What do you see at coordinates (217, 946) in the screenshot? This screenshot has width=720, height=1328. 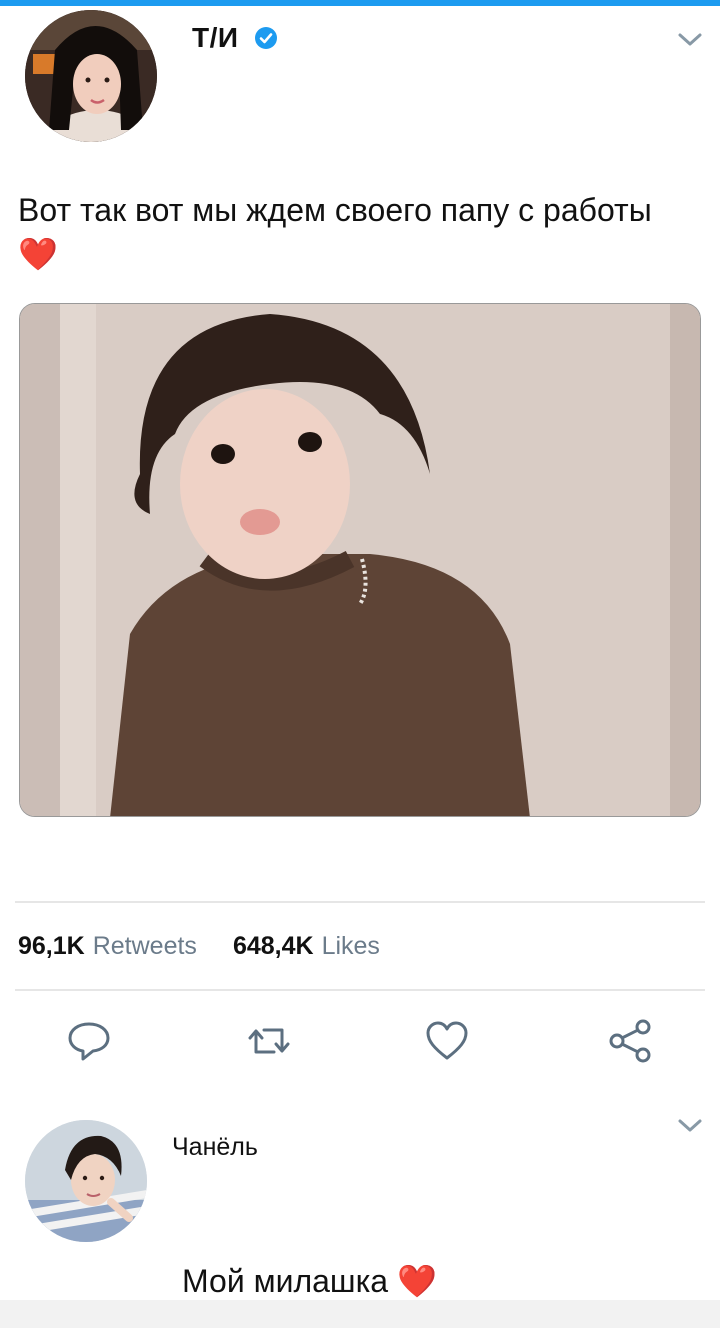 I see `tweet-stats: 96,1K Retweets 648,4K Likes` at bounding box center [217, 946].